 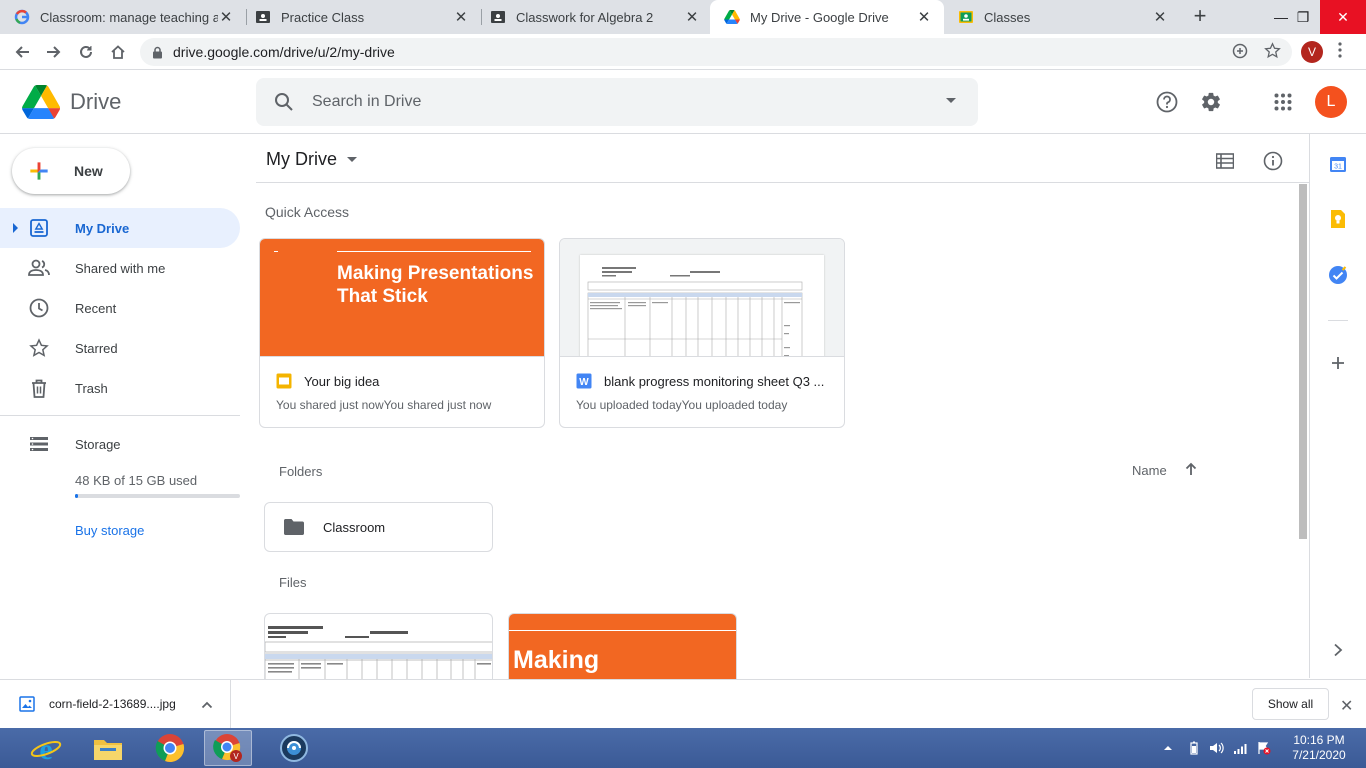 I want to click on word-file-icon: W, so click(x=584, y=381).